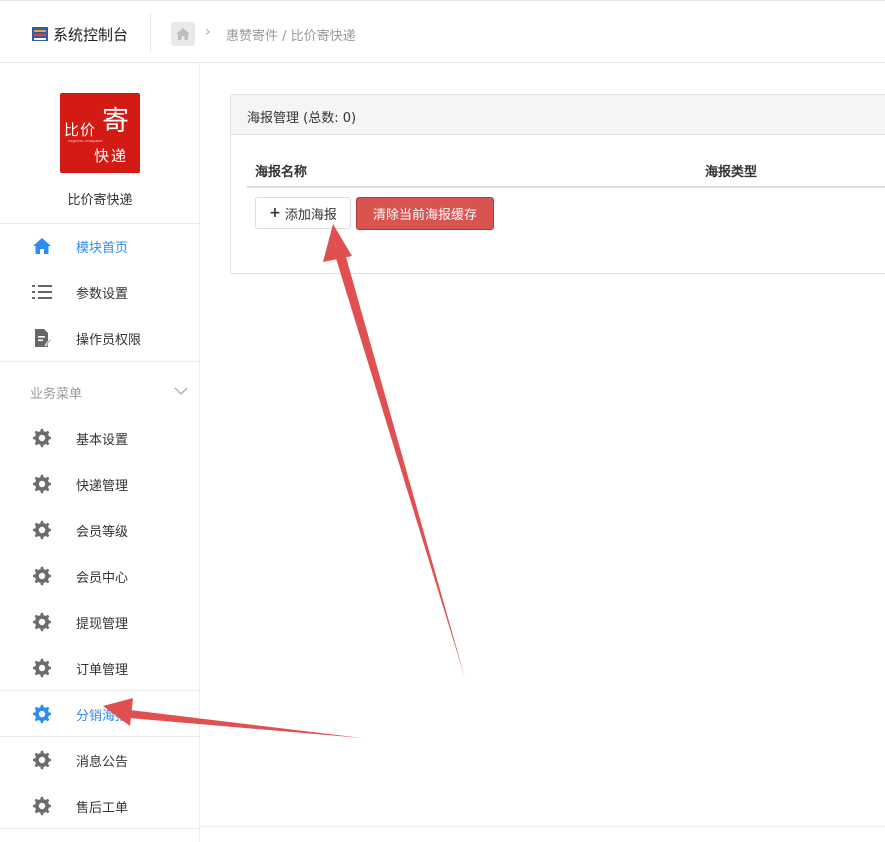  I want to click on add-poster-button: + 添加海报, so click(303, 213).